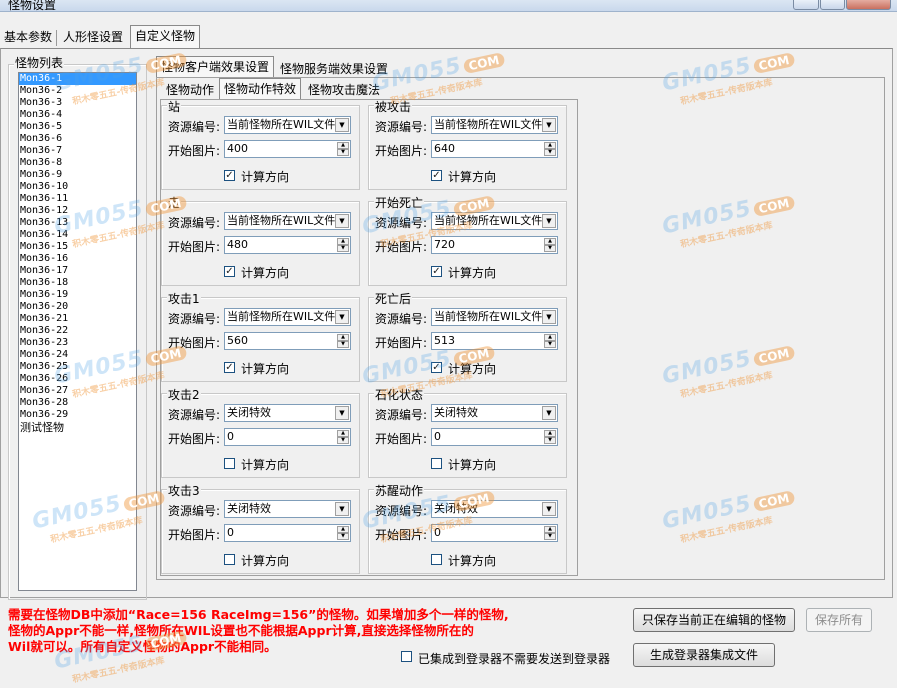  I want to click on start-image-input: 640 ▲ ▼, so click(494, 149).